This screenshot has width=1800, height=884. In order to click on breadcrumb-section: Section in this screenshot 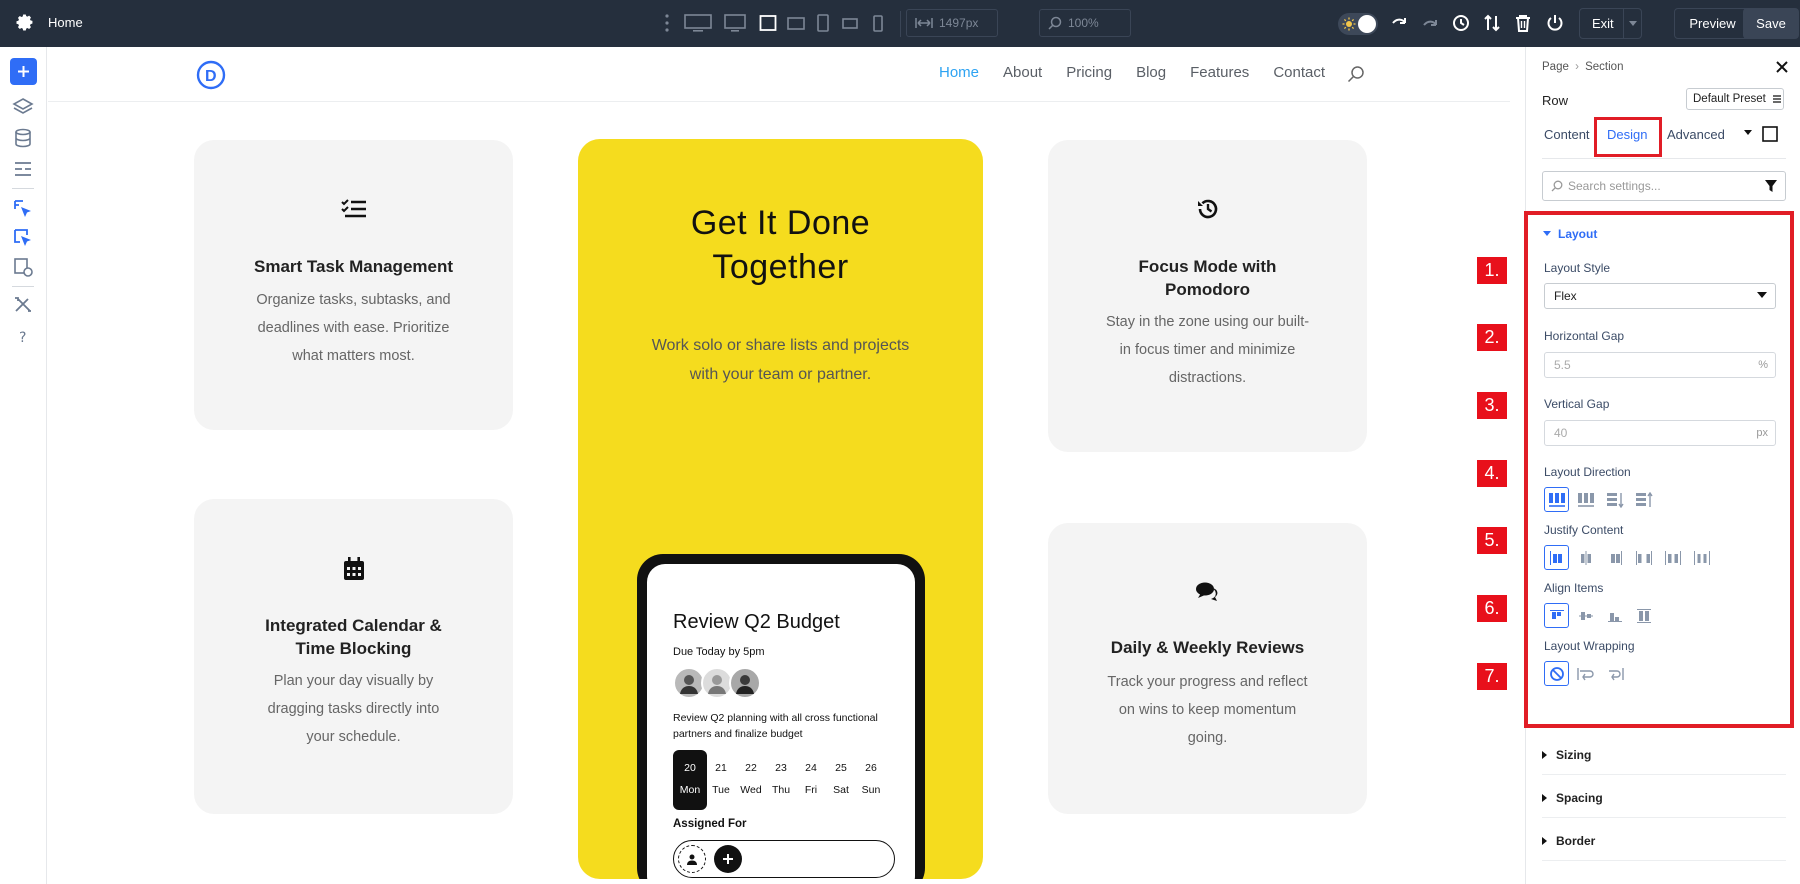, I will do `click(1604, 67)`.